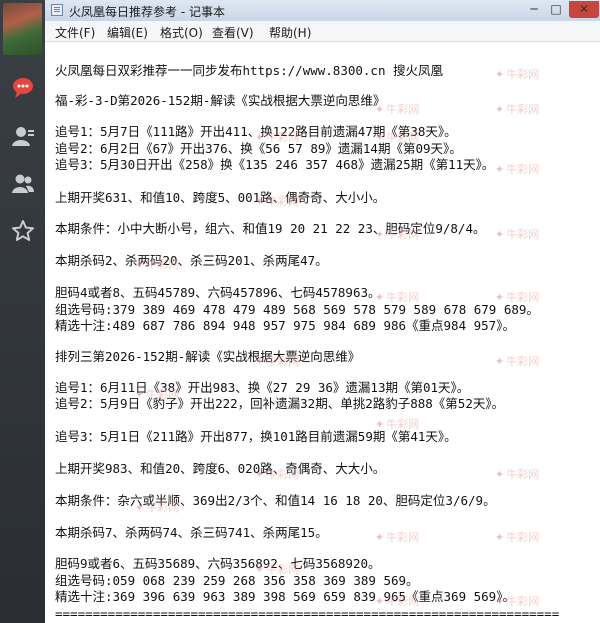 The height and width of the screenshot is (623, 600). I want to click on maximize-button: □, so click(556, 9).